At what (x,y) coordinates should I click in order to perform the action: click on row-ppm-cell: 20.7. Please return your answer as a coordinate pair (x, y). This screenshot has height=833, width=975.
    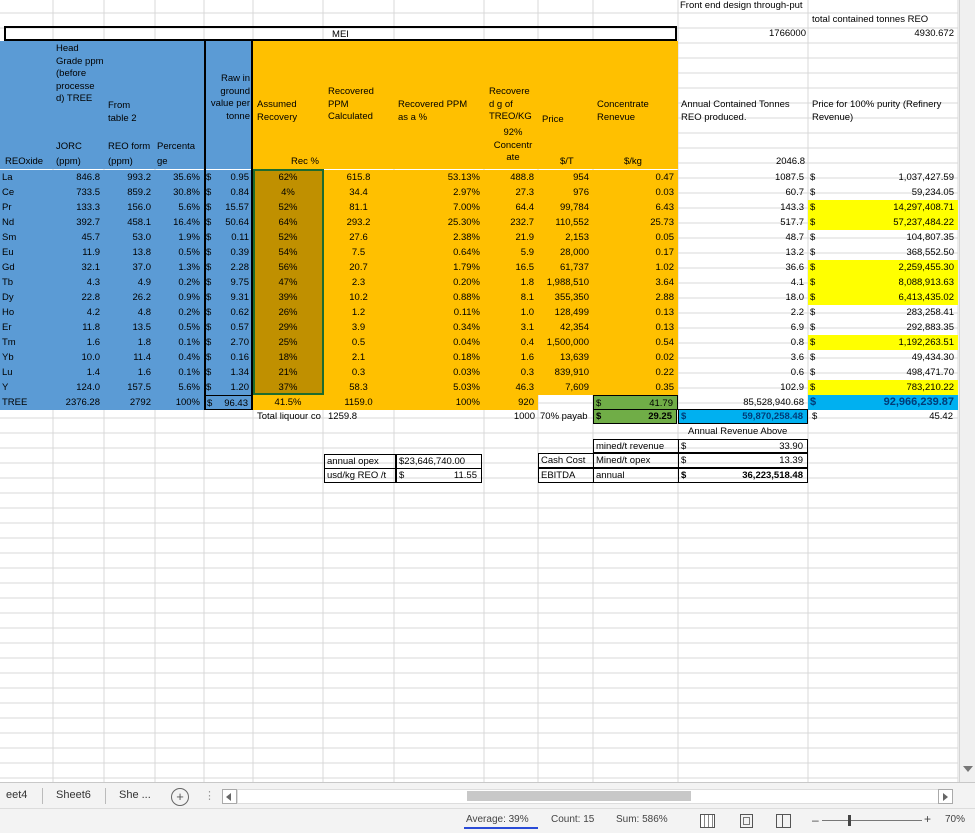
    Looking at the image, I should click on (358, 267).